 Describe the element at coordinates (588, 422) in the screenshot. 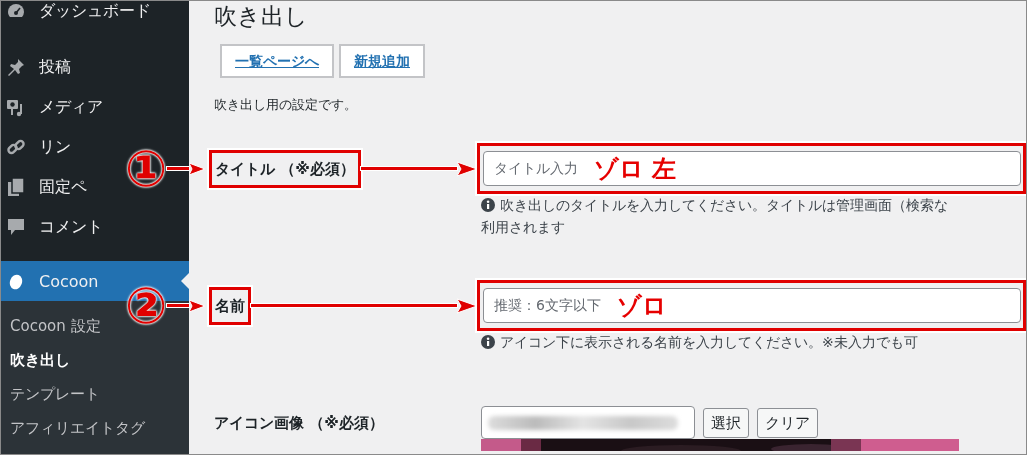

I see `input-field` at that location.